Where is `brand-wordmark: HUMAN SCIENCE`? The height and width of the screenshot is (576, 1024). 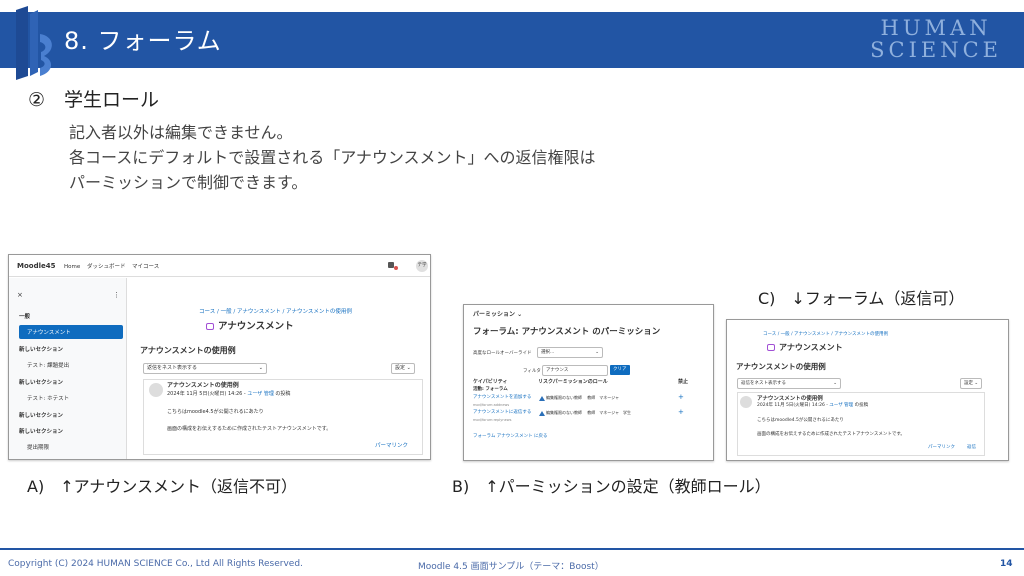 brand-wordmark: HUMAN SCIENCE is located at coordinates (936, 39).